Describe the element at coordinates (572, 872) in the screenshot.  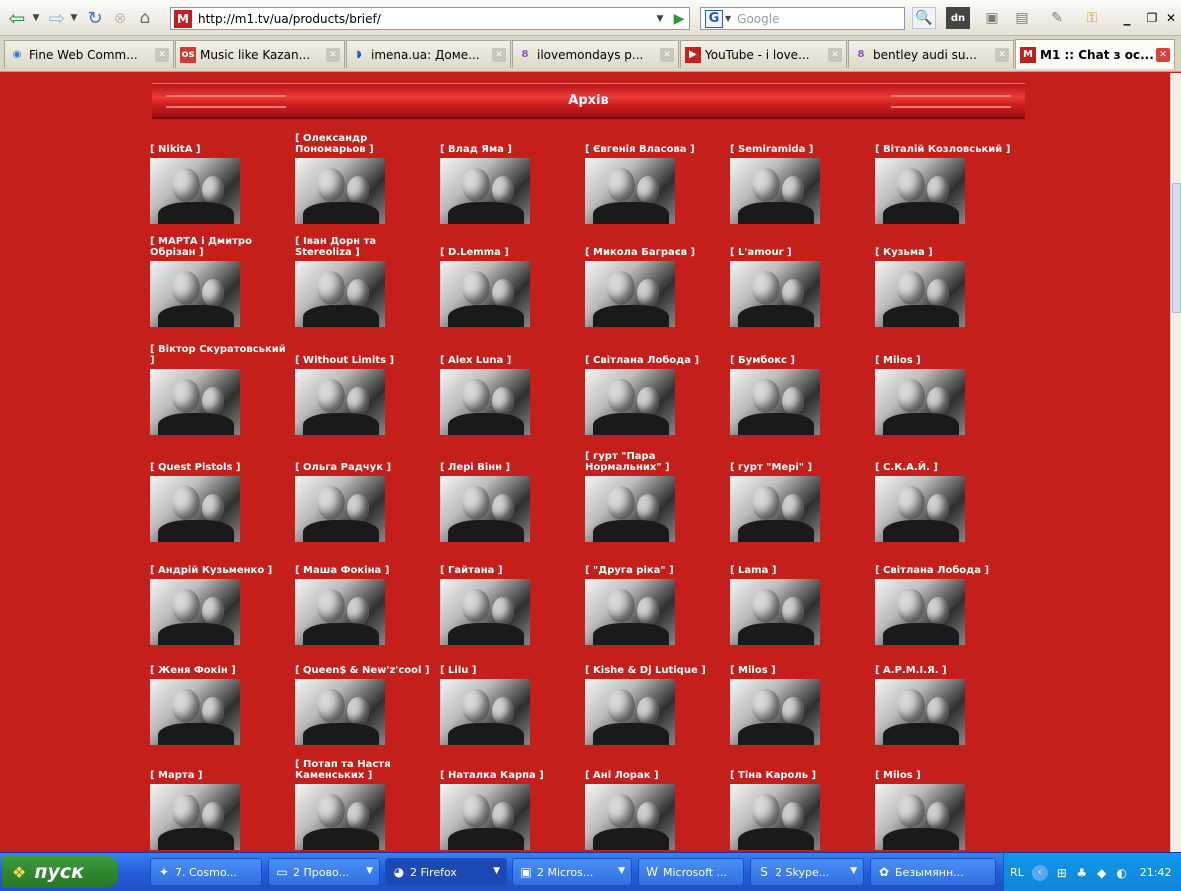
I see `taskbar-item: ▣ 2 Micros... ▼` at that location.